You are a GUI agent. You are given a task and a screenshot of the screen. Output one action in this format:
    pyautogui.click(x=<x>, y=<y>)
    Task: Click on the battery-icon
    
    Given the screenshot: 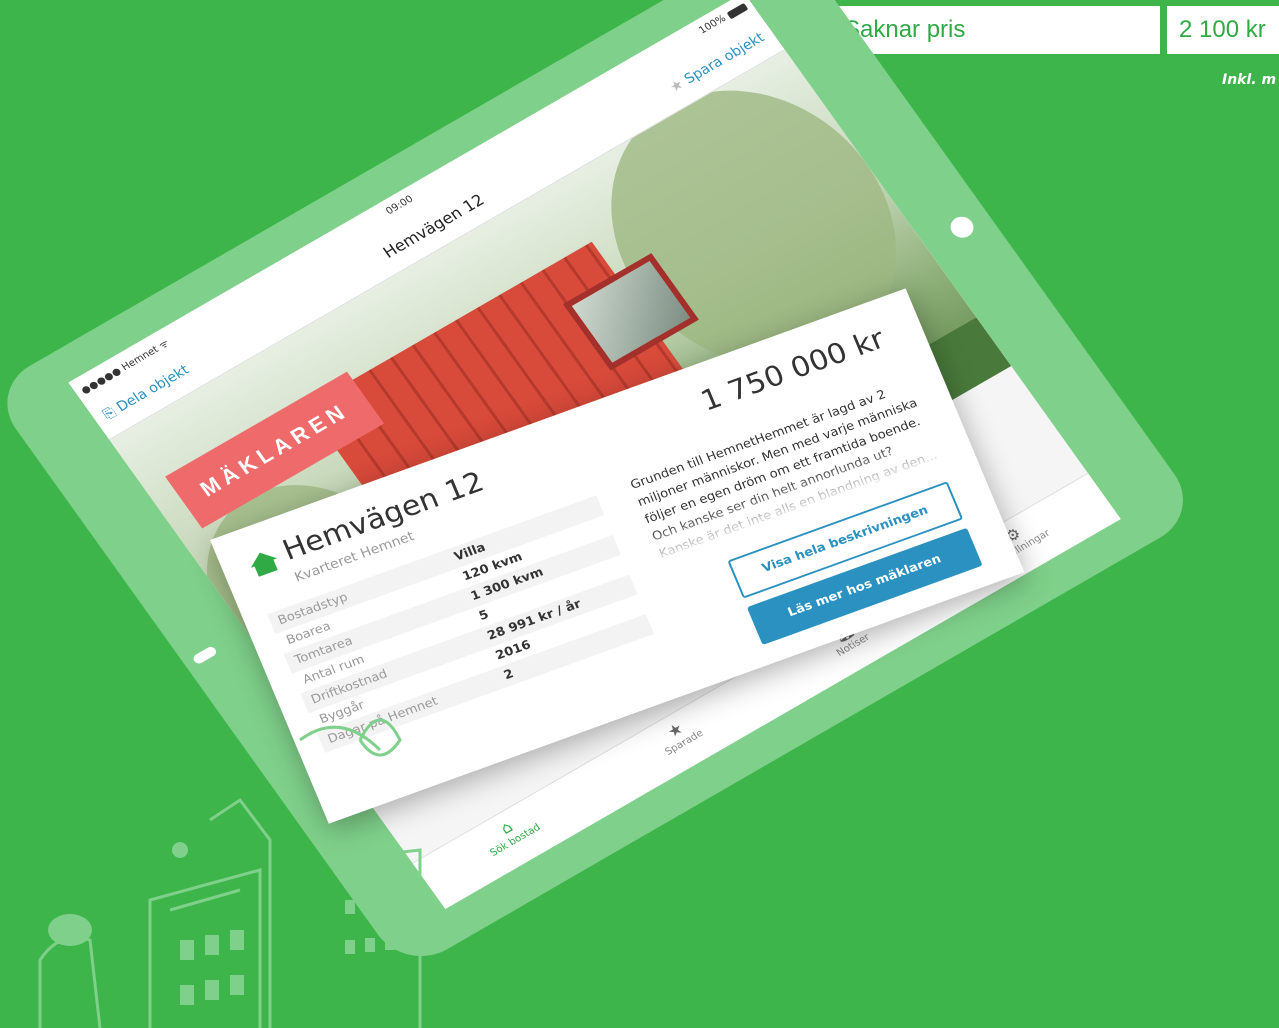 What is the action you would take?
    pyautogui.click(x=737, y=11)
    